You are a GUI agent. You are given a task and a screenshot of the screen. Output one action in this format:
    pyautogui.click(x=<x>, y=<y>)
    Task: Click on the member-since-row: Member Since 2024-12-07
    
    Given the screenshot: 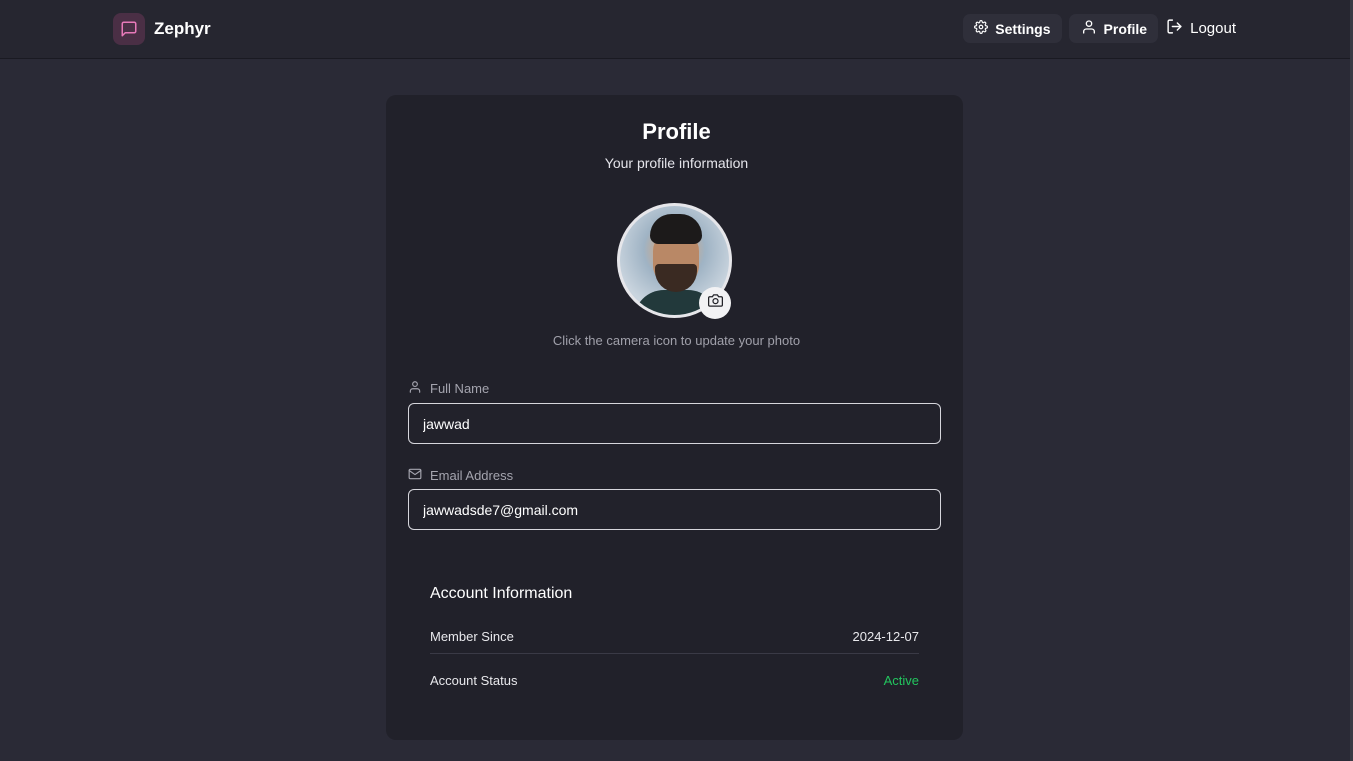 What is the action you would take?
    pyautogui.click(x=674, y=636)
    